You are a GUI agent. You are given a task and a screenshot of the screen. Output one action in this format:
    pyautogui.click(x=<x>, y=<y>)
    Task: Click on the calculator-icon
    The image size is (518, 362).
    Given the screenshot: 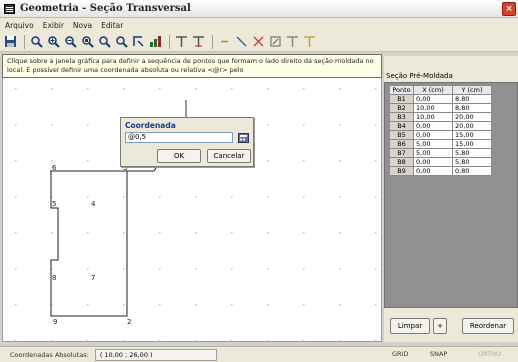 What is the action you would take?
    pyautogui.click(x=243, y=137)
    